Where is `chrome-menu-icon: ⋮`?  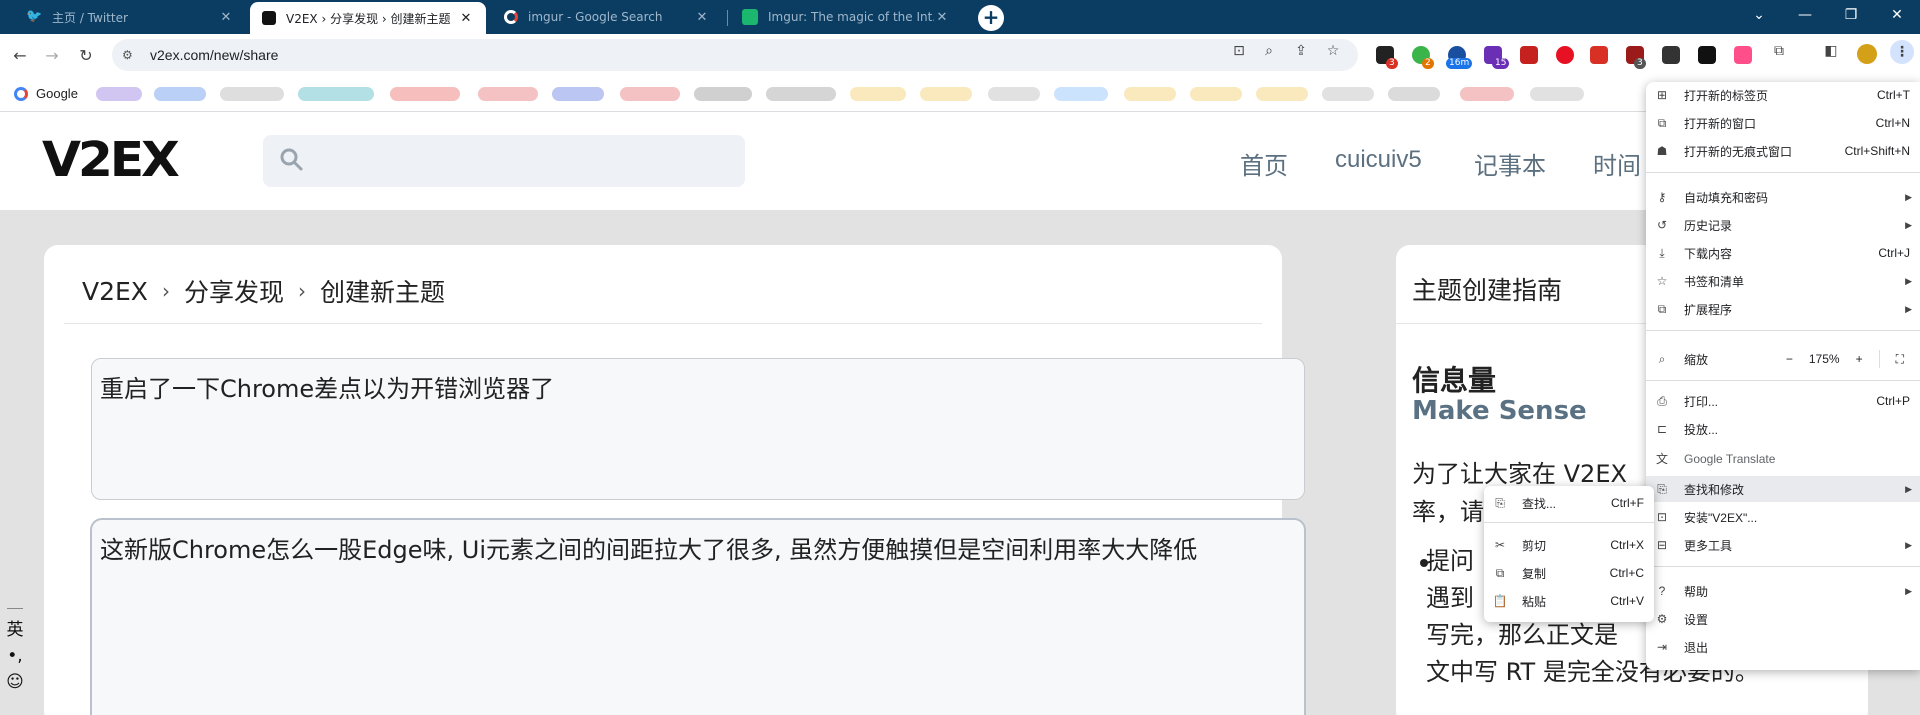
chrome-menu-icon: ⋮ is located at coordinates (1902, 52).